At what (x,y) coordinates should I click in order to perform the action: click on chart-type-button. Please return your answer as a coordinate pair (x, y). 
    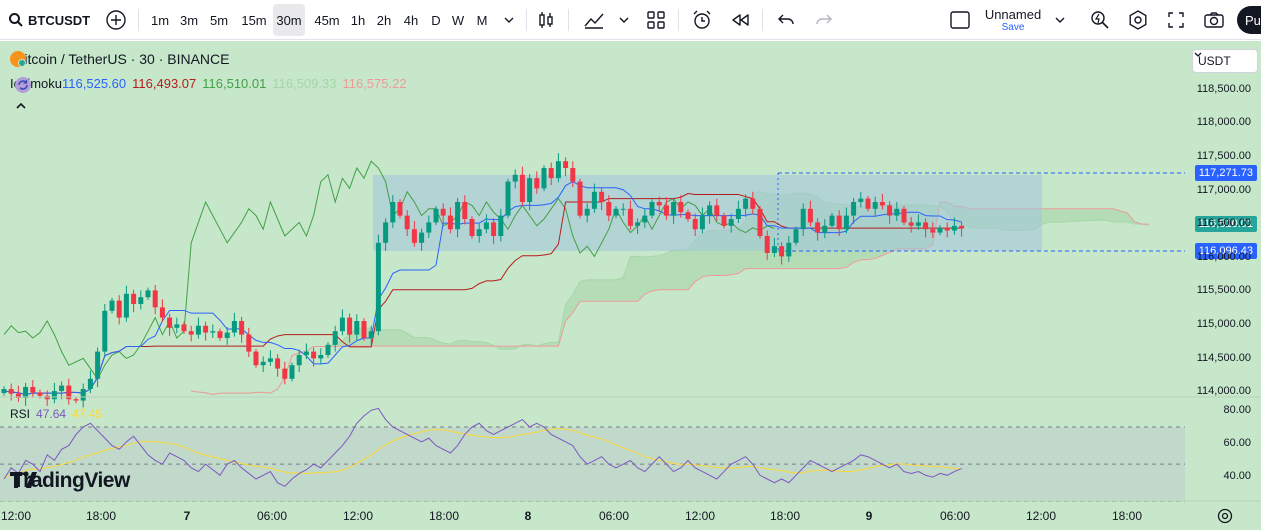
    Looking at the image, I should click on (546, 20).